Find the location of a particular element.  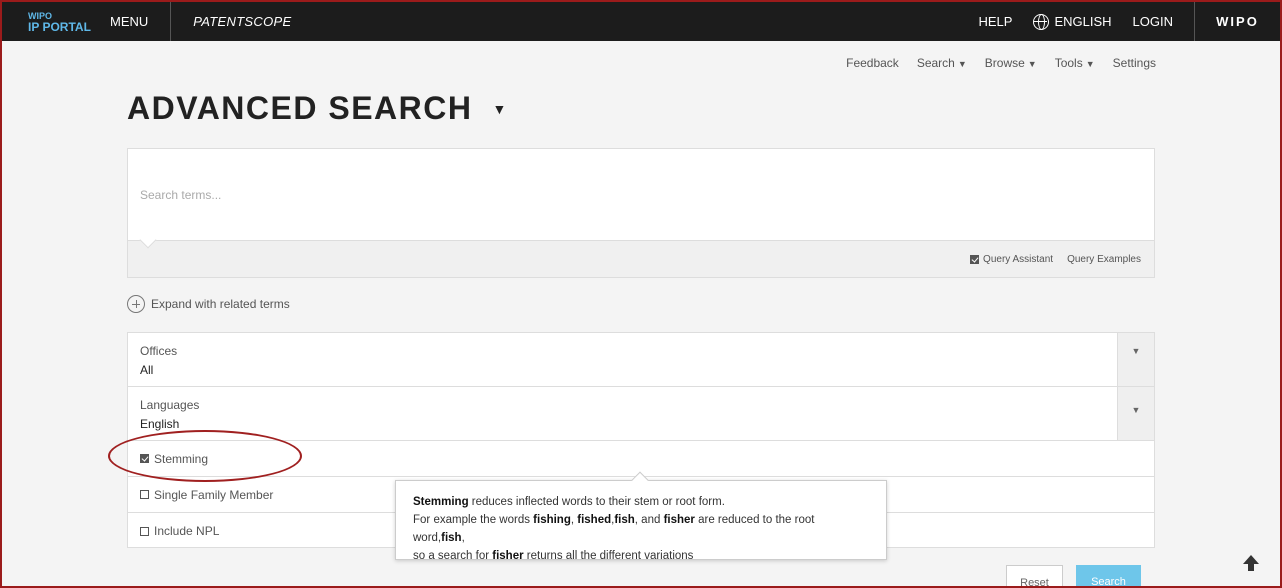

logo-bottom-text: IP PORTAL is located at coordinates (59, 27).